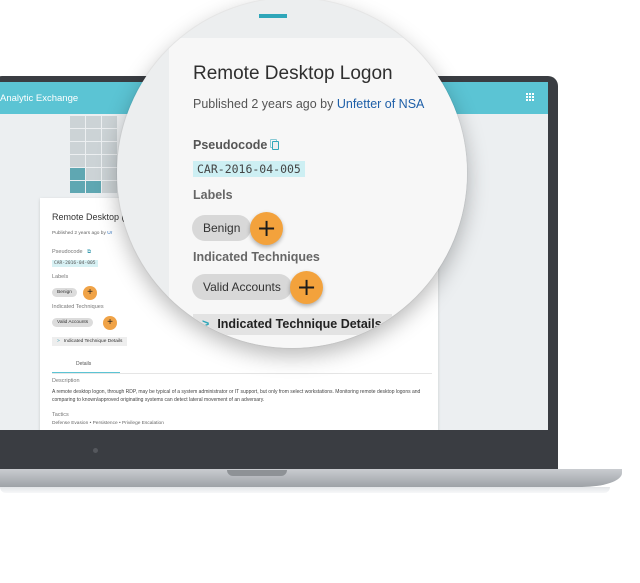  I want to click on technique-details-button: > Indicated Technique Details, so click(292, 324).